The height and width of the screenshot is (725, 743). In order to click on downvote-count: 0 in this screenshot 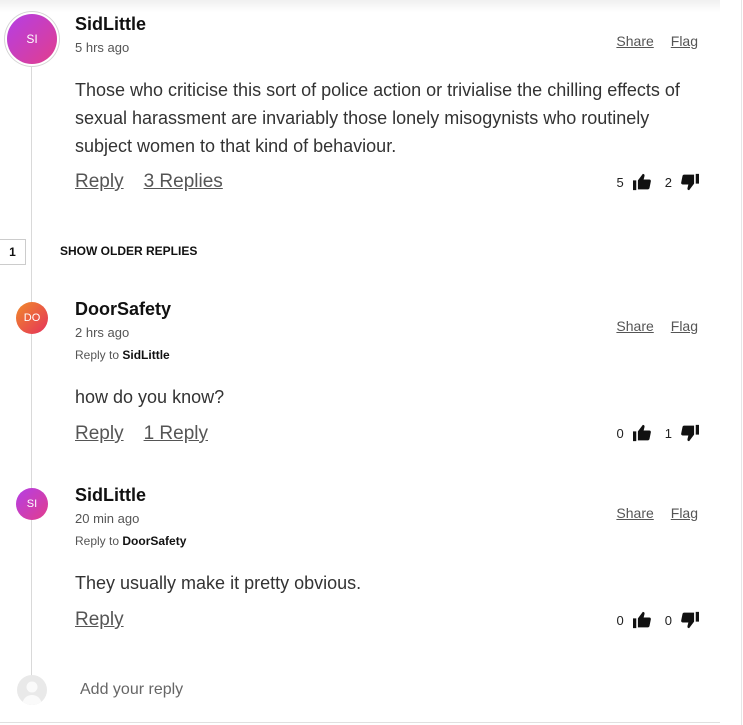, I will do `click(668, 620)`.